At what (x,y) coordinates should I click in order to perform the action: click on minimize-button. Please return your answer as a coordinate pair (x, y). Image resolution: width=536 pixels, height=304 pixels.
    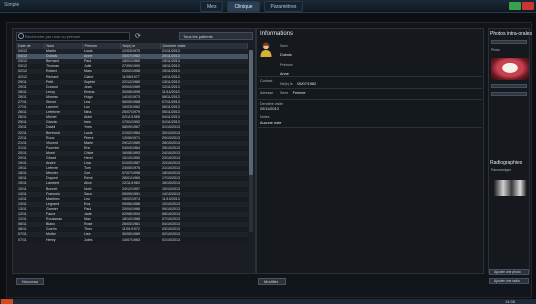
    Looking at the image, I should click on (515, 6).